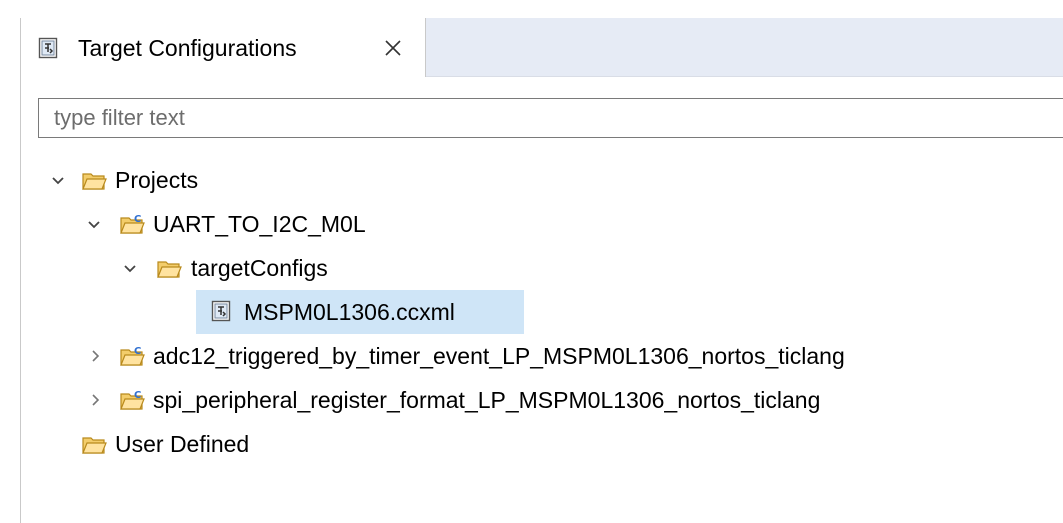 This screenshot has height=523, width=1063. I want to click on tree-item-user-defined: User Defined, so click(171, 444).